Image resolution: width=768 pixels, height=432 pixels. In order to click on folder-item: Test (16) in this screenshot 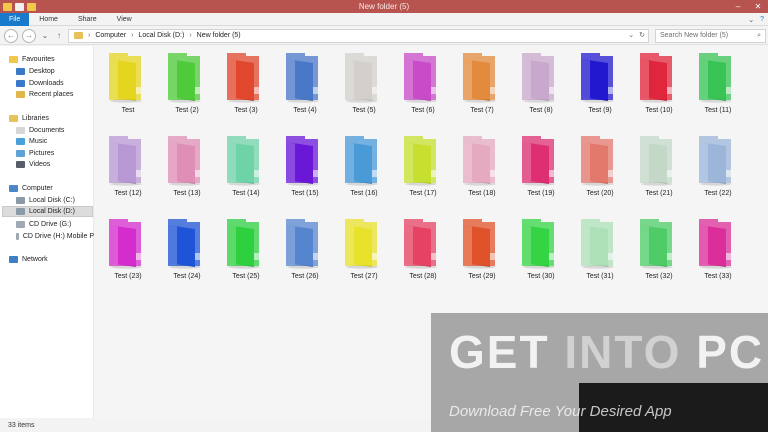, I will do `click(364, 168)`.